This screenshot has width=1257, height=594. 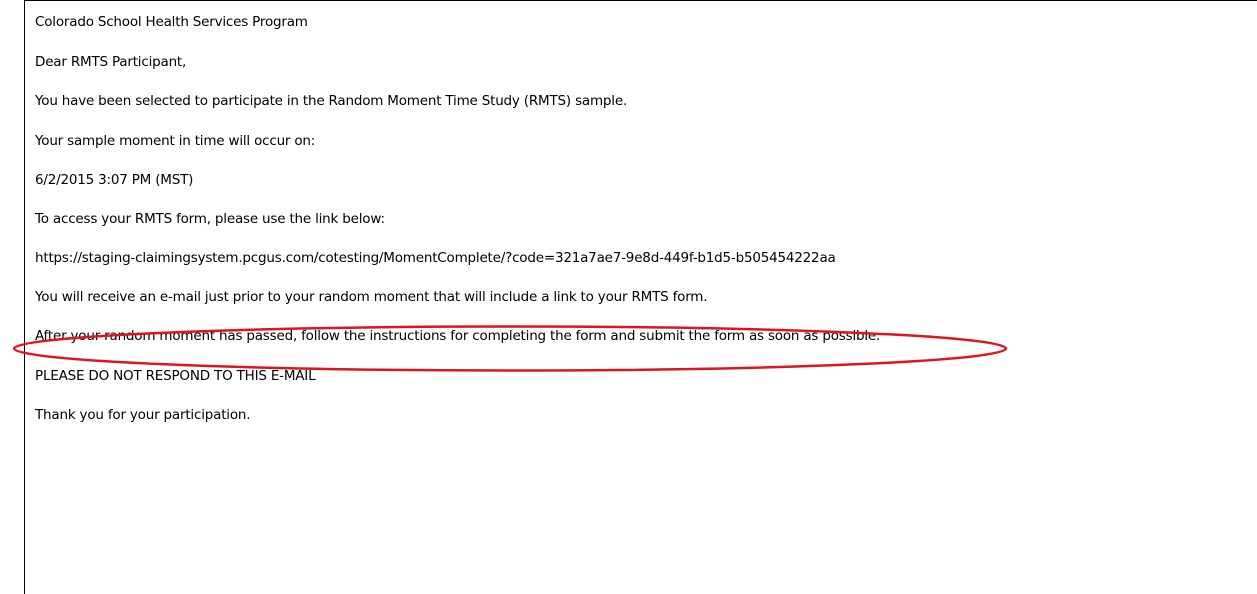 What do you see at coordinates (111, 62) in the screenshot?
I see `greeting: Dear RMTS Participant,` at bounding box center [111, 62].